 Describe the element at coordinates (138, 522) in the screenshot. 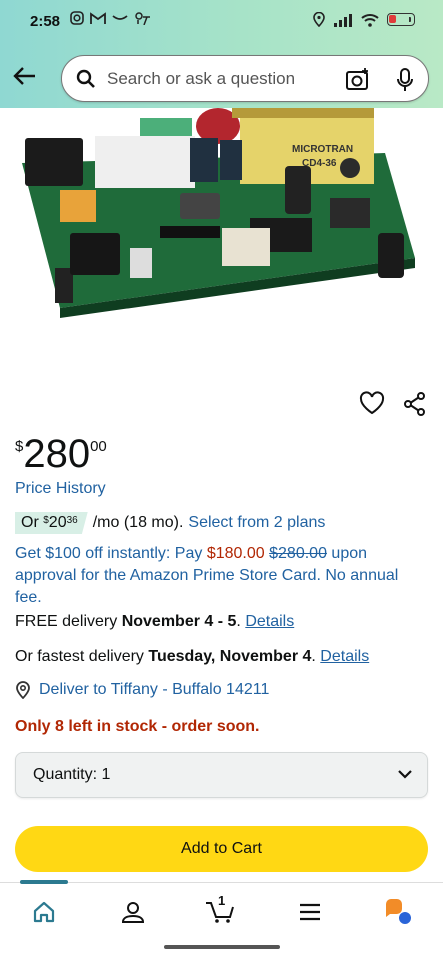

I see `installment-terms: /mo (18 mo).` at that location.